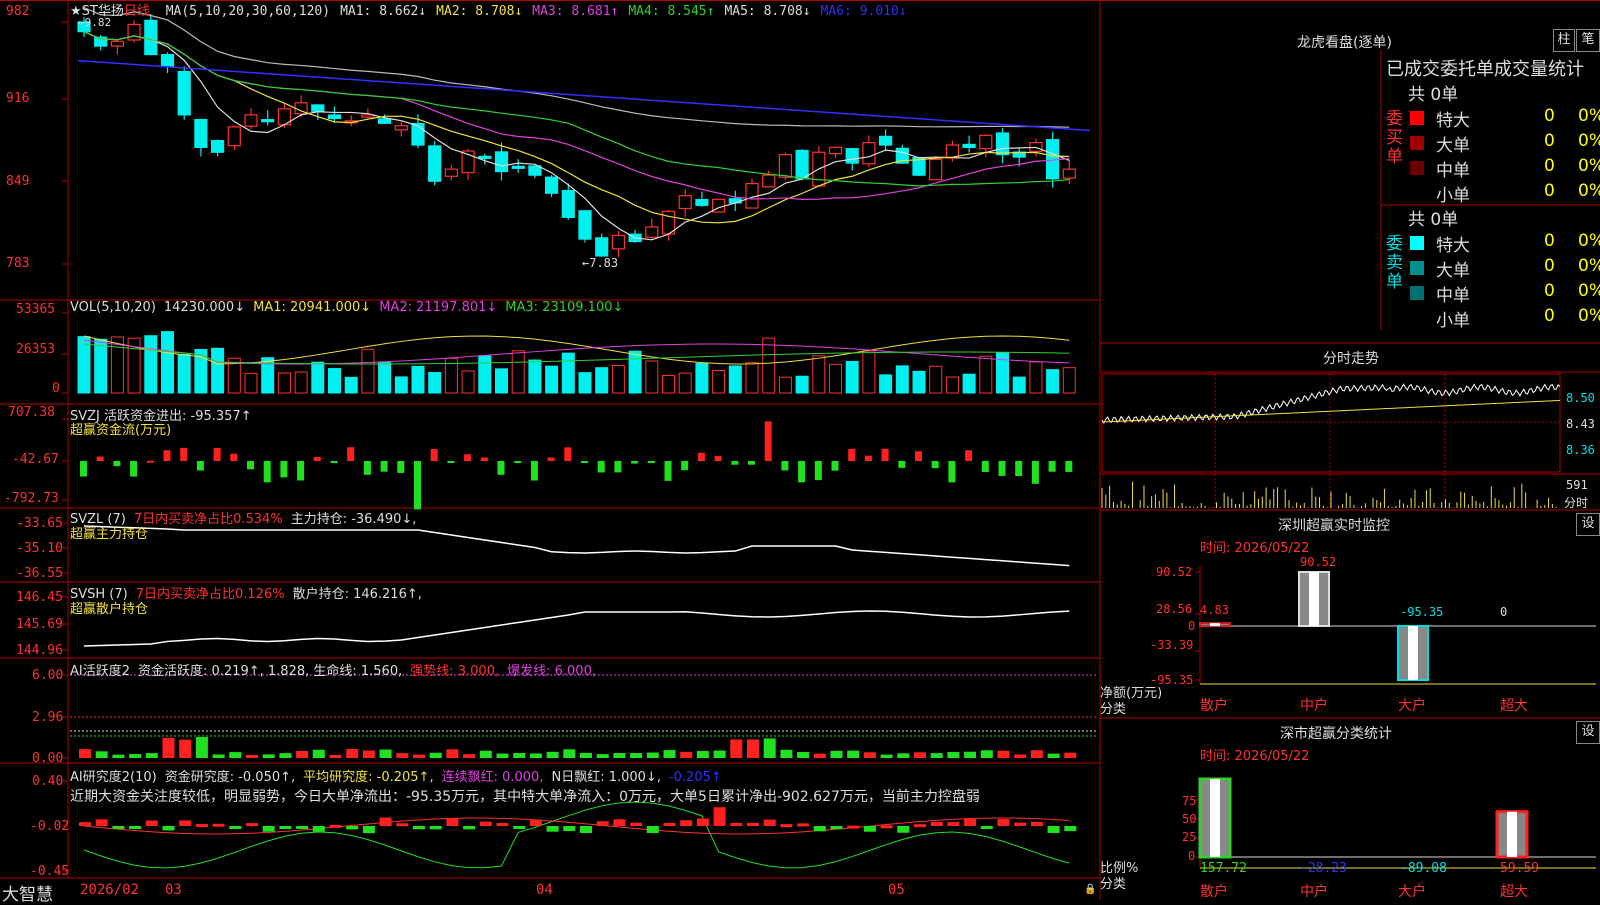 This screenshot has height=905, width=1600. I want to click on y-tick-main-0: 982, so click(18, 11).